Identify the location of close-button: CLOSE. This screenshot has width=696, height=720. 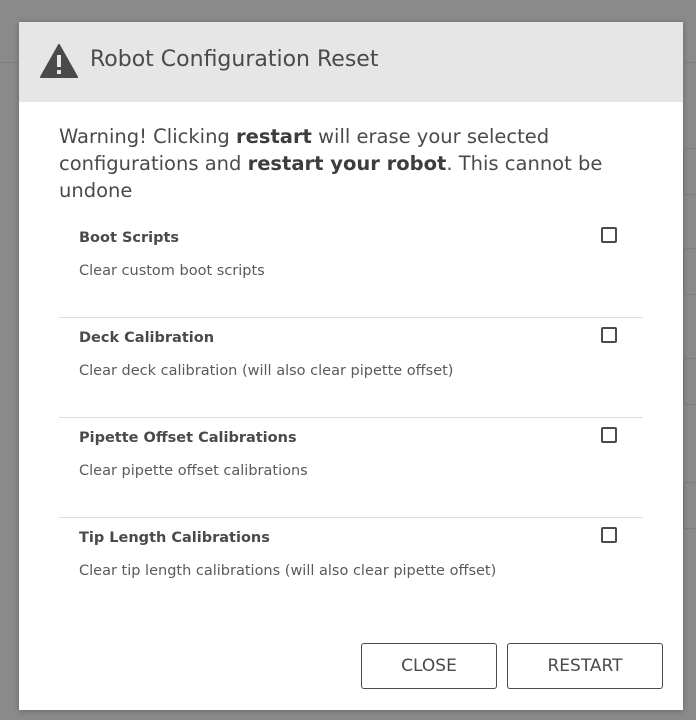
(429, 666).